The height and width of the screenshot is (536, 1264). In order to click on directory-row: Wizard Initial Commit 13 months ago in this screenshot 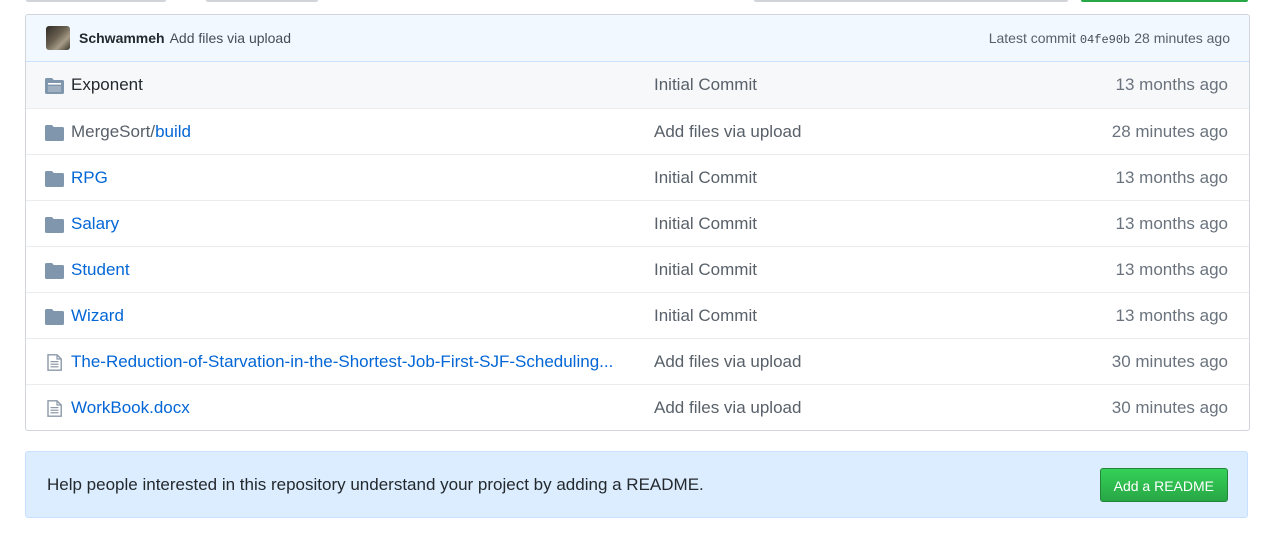, I will do `click(637, 315)`.